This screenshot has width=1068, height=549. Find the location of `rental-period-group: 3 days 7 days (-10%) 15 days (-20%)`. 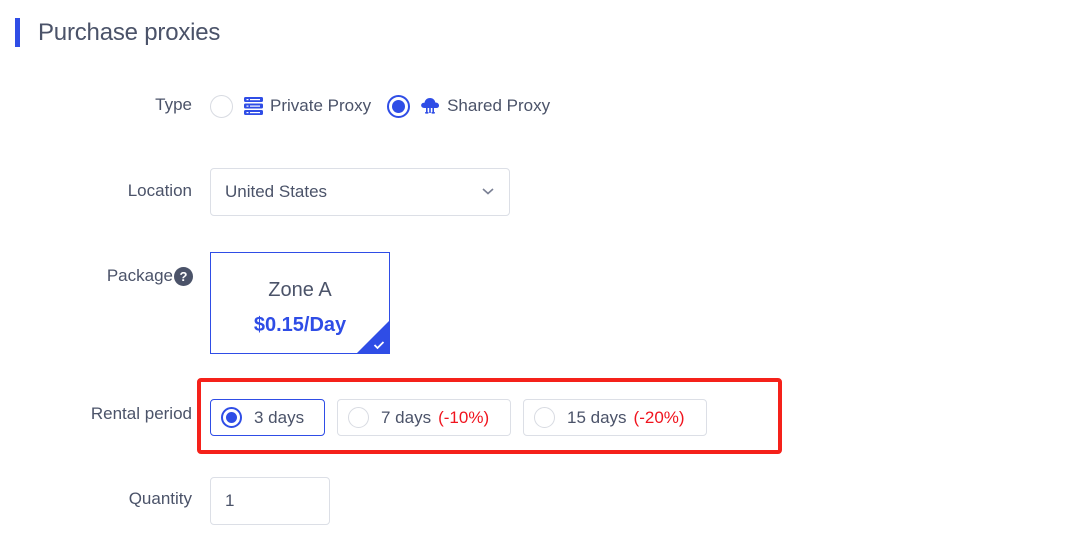

rental-period-group: 3 days 7 days (-10%) 15 days (-20%) is located at coordinates (464, 417).